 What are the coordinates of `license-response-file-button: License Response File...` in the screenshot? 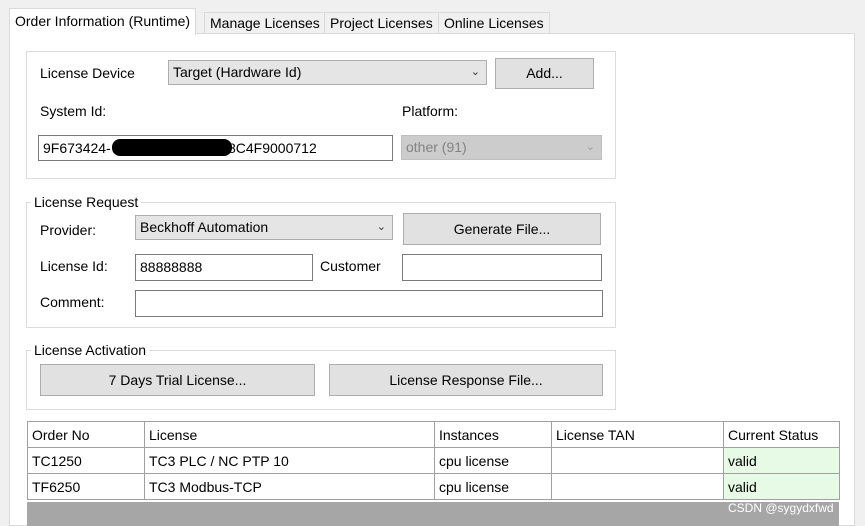 It's located at (466, 380).